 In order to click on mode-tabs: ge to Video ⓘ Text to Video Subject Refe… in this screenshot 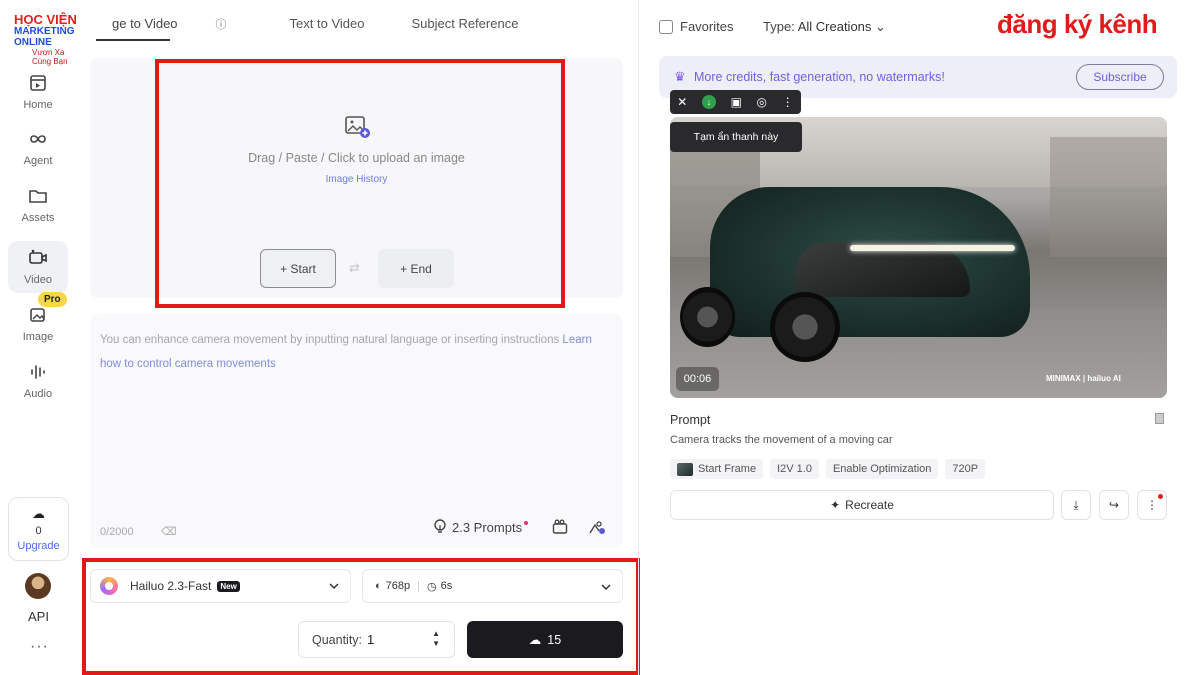, I will do `click(338, 24)`.